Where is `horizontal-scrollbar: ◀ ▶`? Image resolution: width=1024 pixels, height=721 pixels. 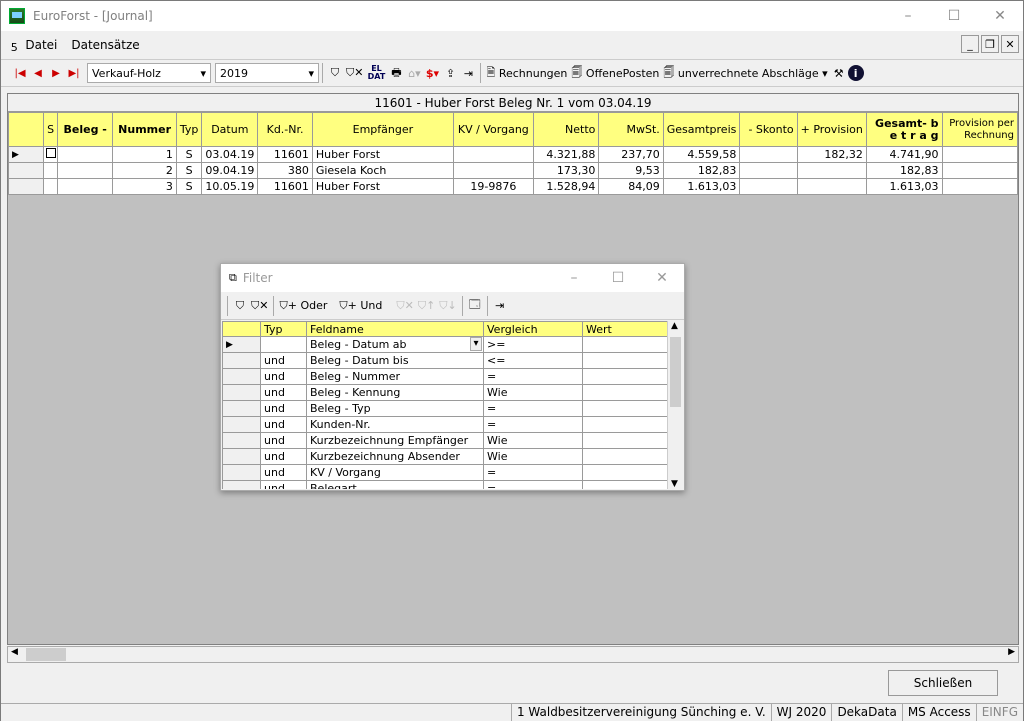
horizontal-scrollbar: ◀ ▶ is located at coordinates (513, 654).